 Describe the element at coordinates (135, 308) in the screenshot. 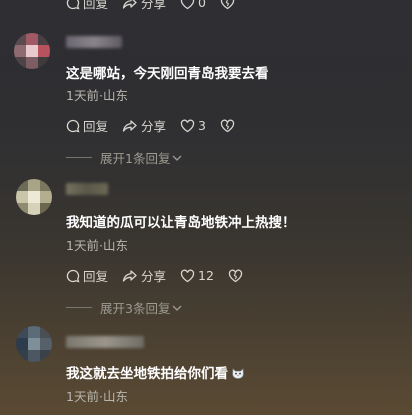

I see `expand-replies-label: 展开3条回复` at that location.